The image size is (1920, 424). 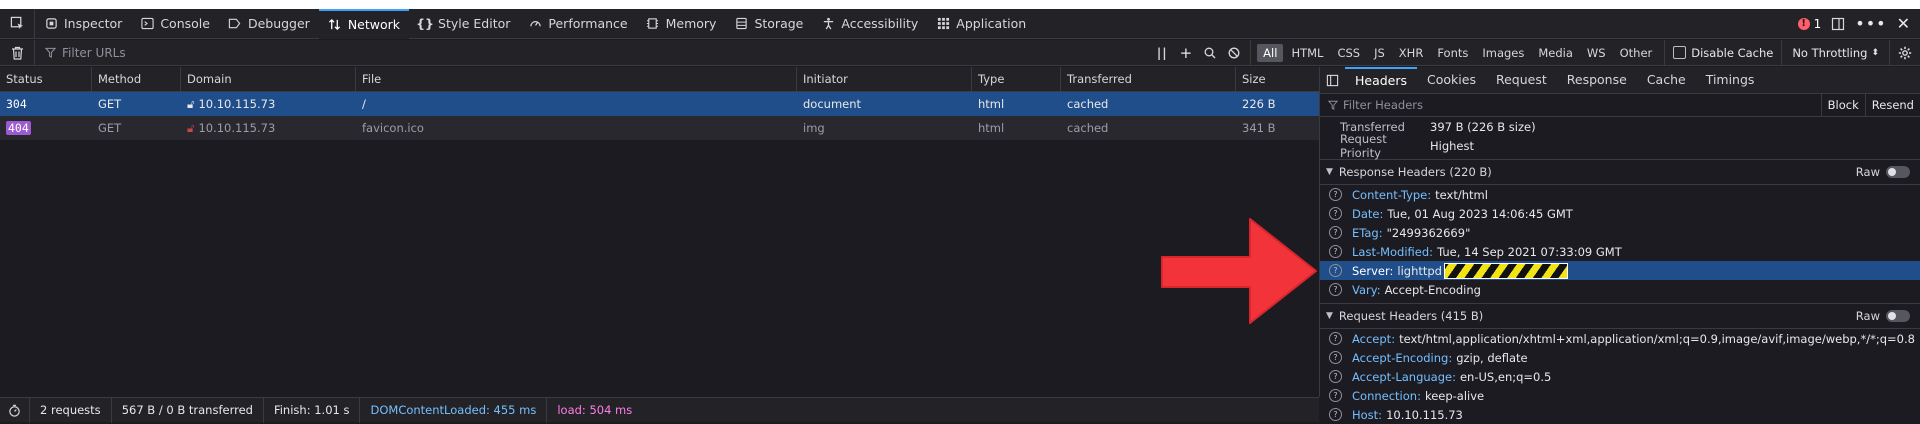 What do you see at coordinates (1620, 213) in the screenshot?
I see `header-row: ? Date: Tue, 01 Aug 2023 14:06:45 GMT` at bounding box center [1620, 213].